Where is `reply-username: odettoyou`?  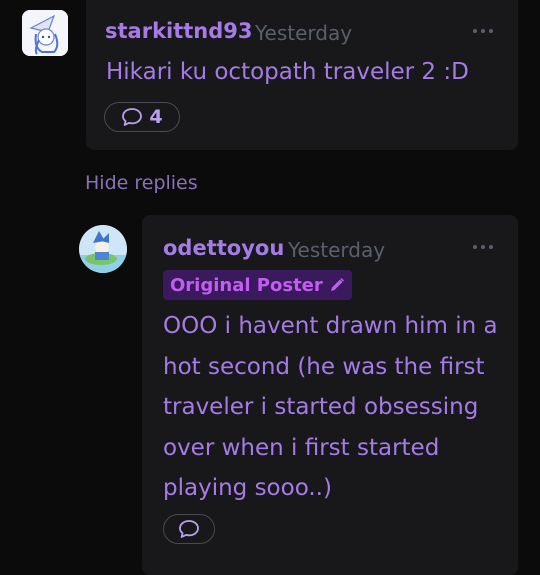
reply-username: odettoyou is located at coordinates (223, 248).